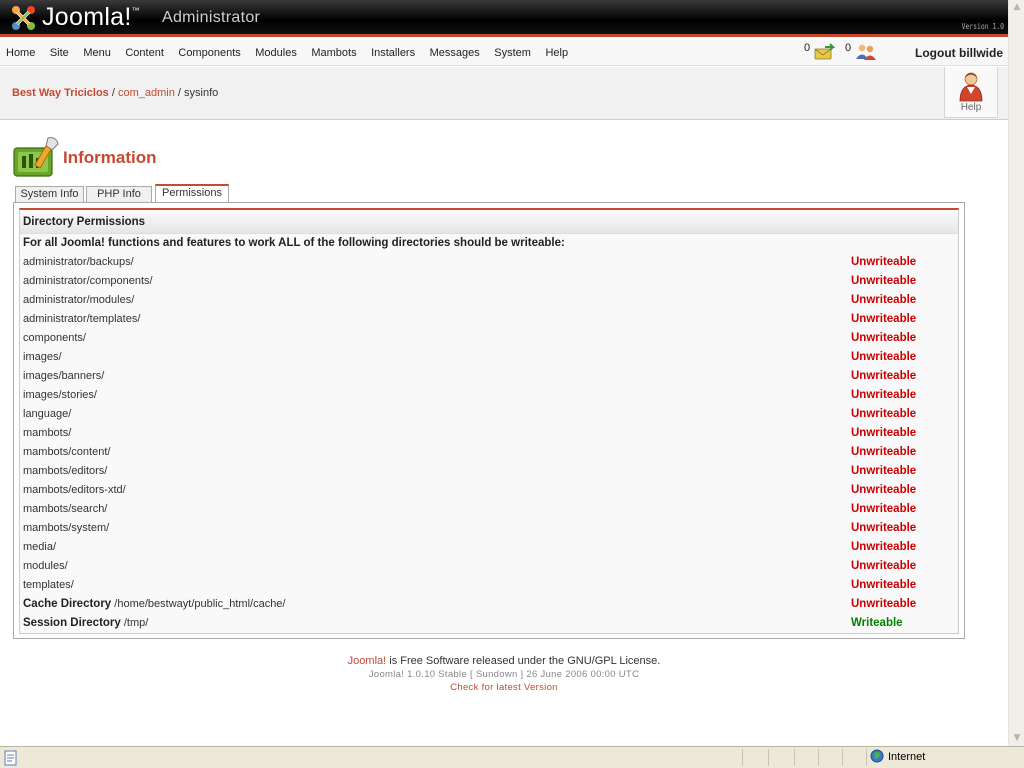 This screenshot has height=768, width=1024. What do you see at coordinates (1017, 738) in the screenshot?
I see `scroll-down-arrow-icon: ▼` at bounding box center [1017, 738].